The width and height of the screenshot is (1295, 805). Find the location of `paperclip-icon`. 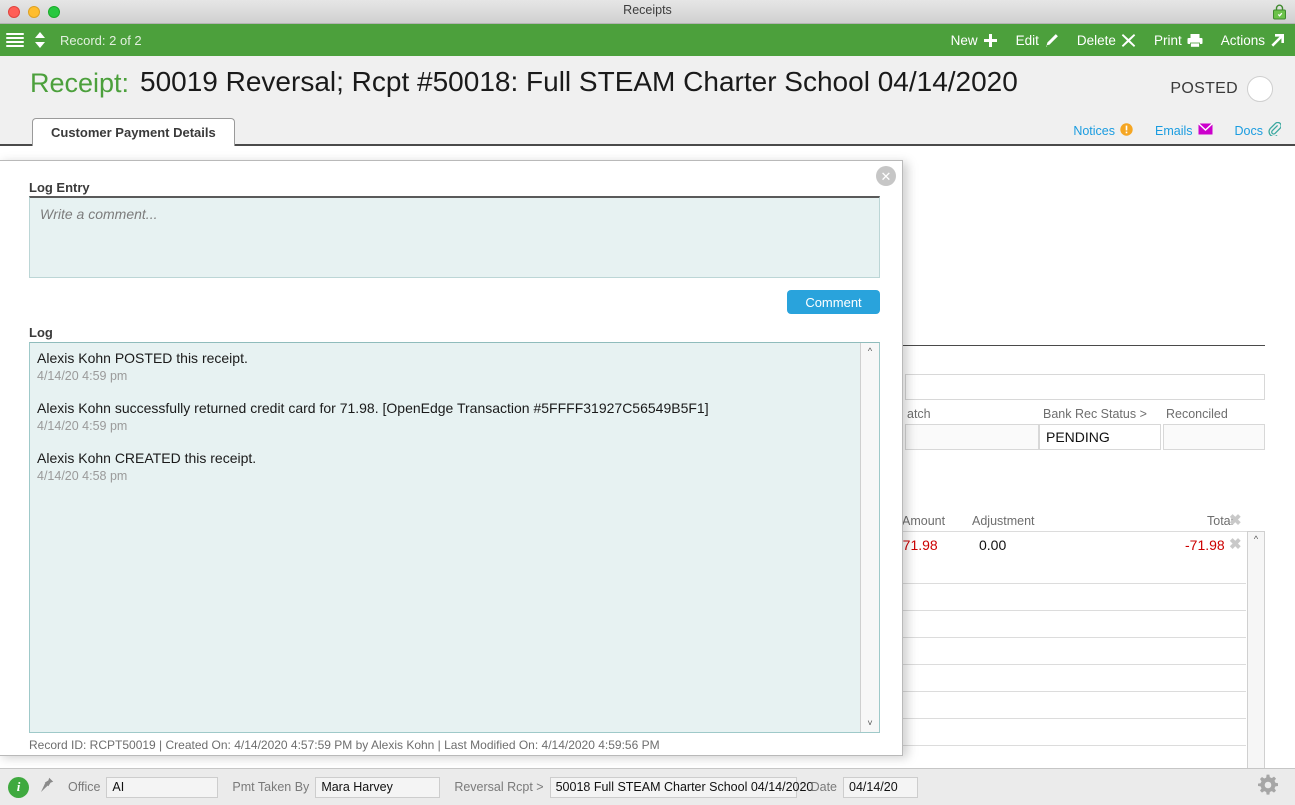

paperclip-icon is located at coordinates (1275, 130).